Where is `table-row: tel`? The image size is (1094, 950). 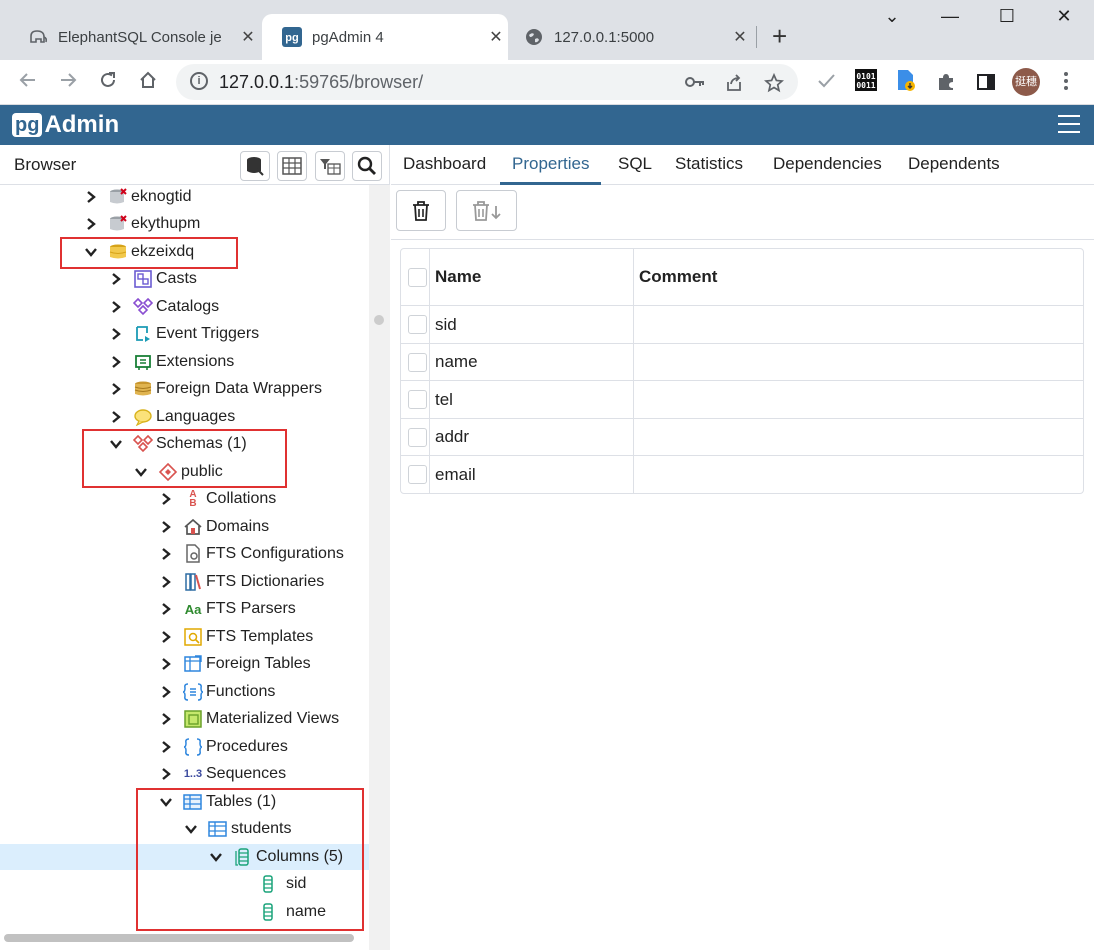 table-row: tel is located at coordinates (742, 400).